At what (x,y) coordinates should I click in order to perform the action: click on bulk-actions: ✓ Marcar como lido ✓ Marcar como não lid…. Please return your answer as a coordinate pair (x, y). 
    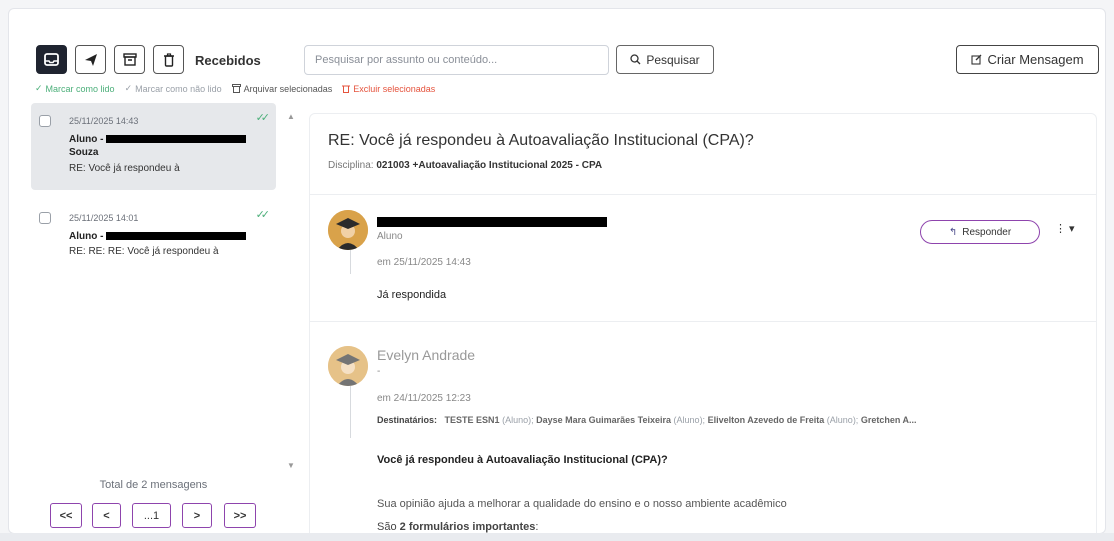
    Looking at the image, I should click on (235, 88).